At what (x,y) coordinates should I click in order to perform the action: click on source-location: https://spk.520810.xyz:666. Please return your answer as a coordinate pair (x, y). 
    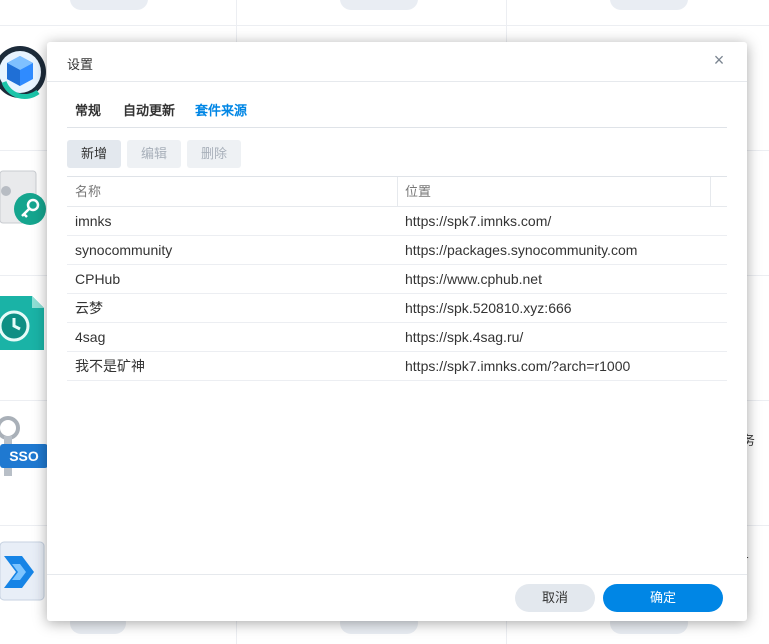
    Looking at the image, I should click on (488, 308).